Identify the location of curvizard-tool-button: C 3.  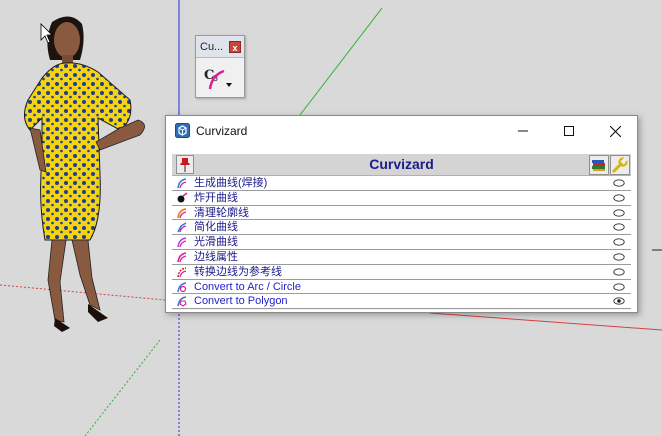
(219, 78).